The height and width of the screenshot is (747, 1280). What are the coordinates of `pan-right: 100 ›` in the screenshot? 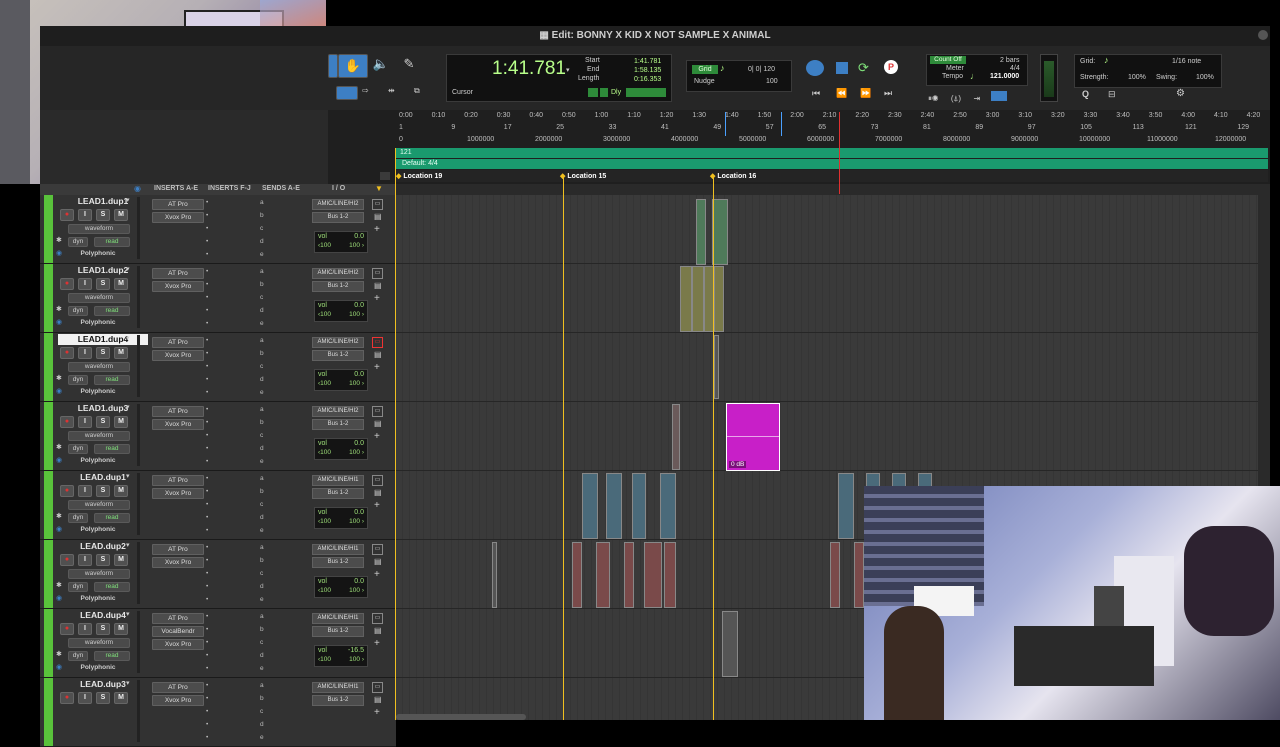 It's located at (356, 521).